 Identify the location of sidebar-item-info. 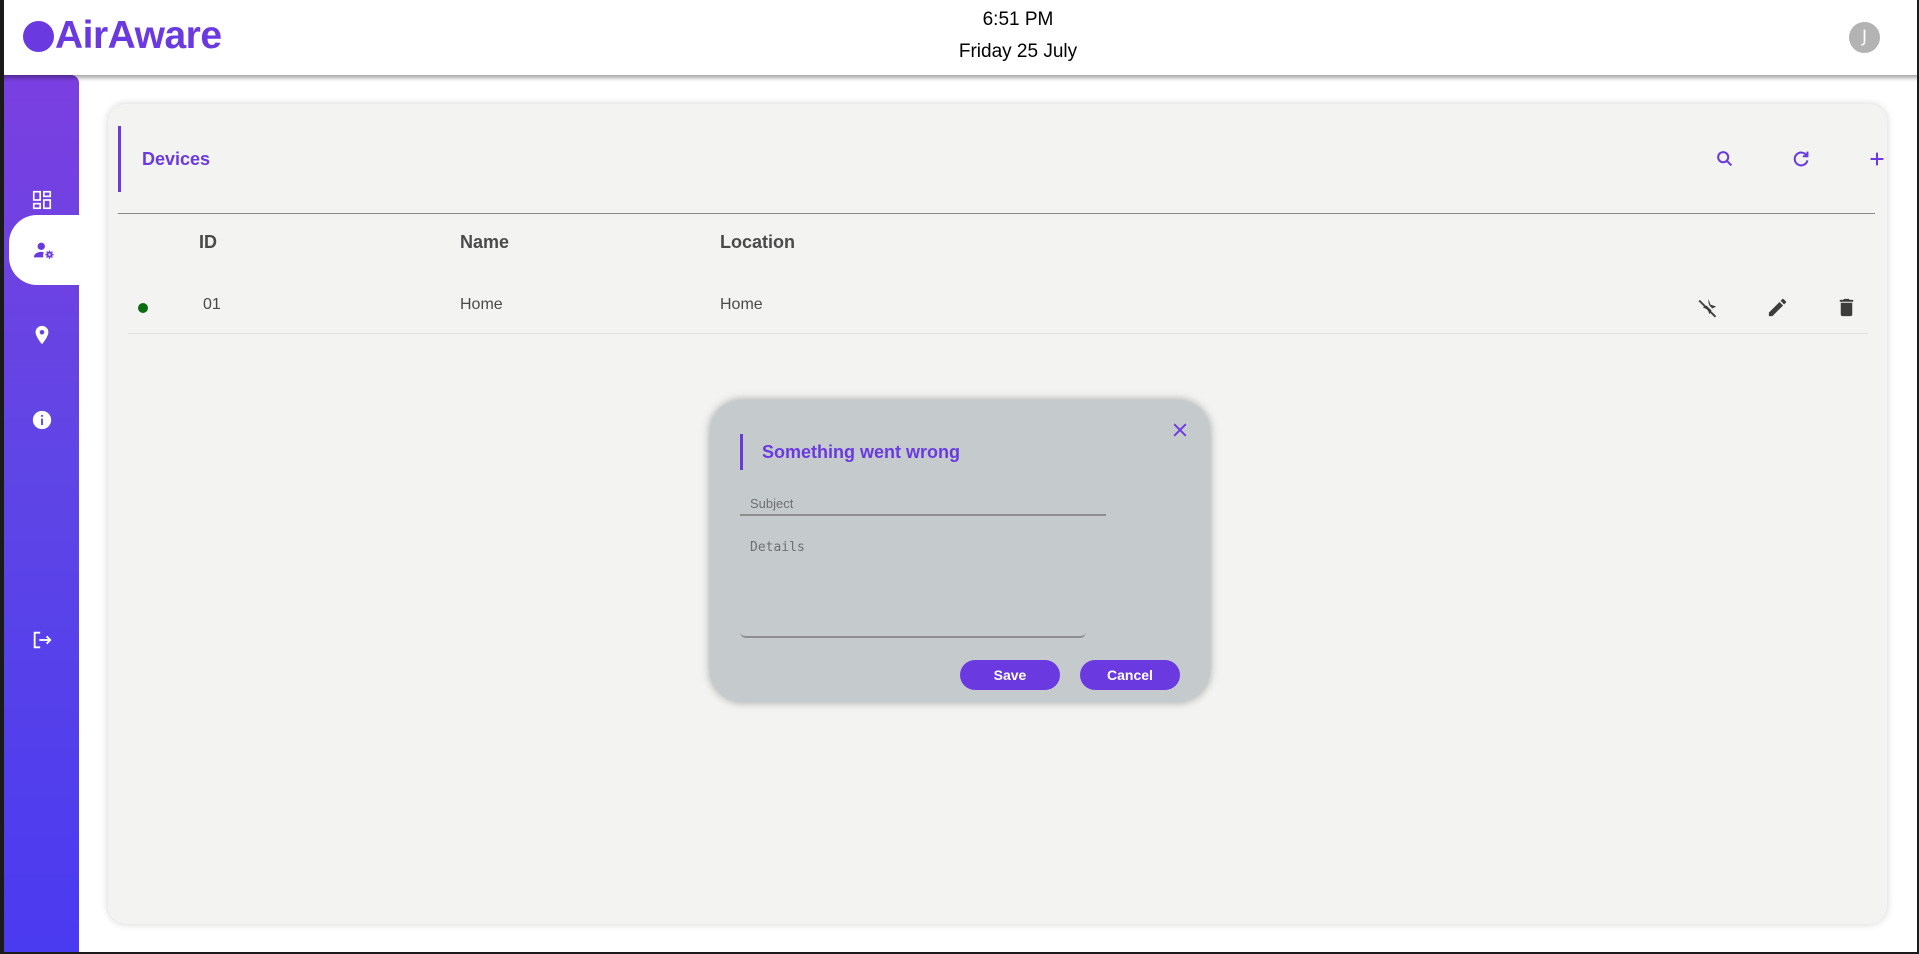
(41, 420).